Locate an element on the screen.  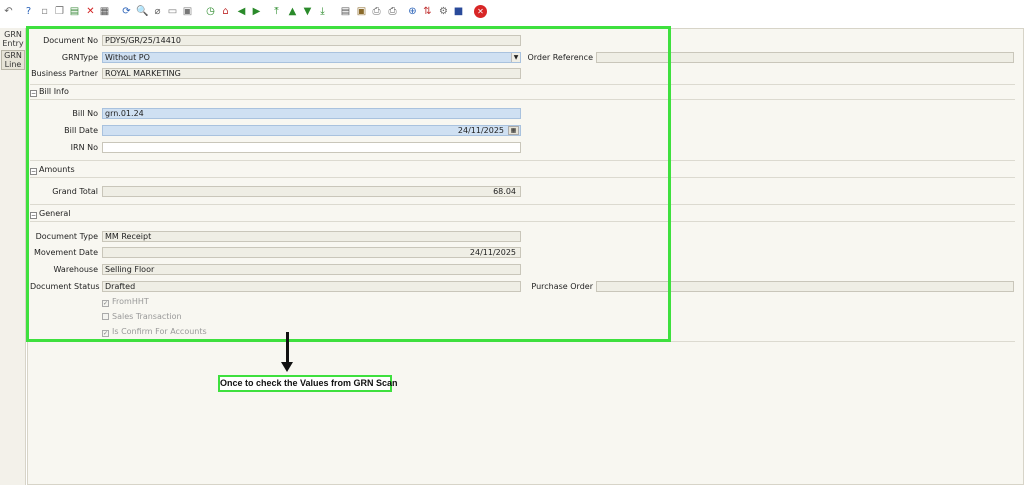
sales-transaction-label: Sales Transaction is located at coordinates (147, 316).